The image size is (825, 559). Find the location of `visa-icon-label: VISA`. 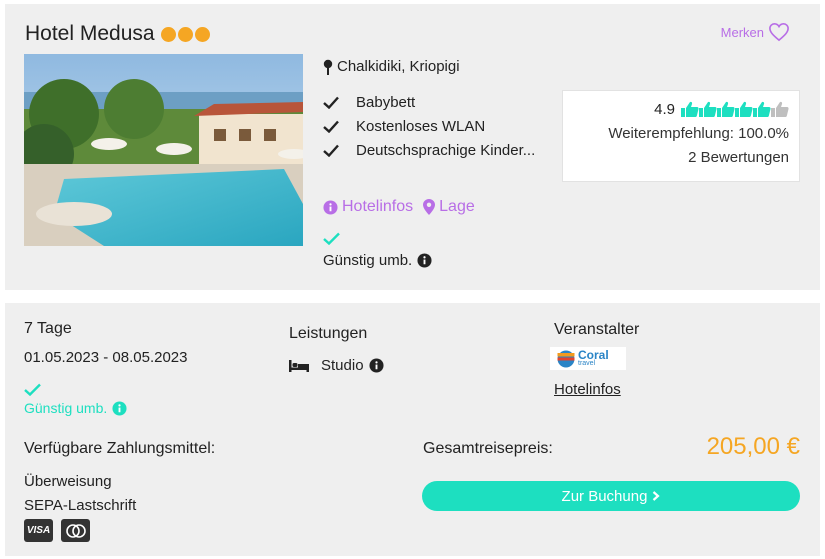

visa-icon-label: VISA is located at coordinates (38, 530).